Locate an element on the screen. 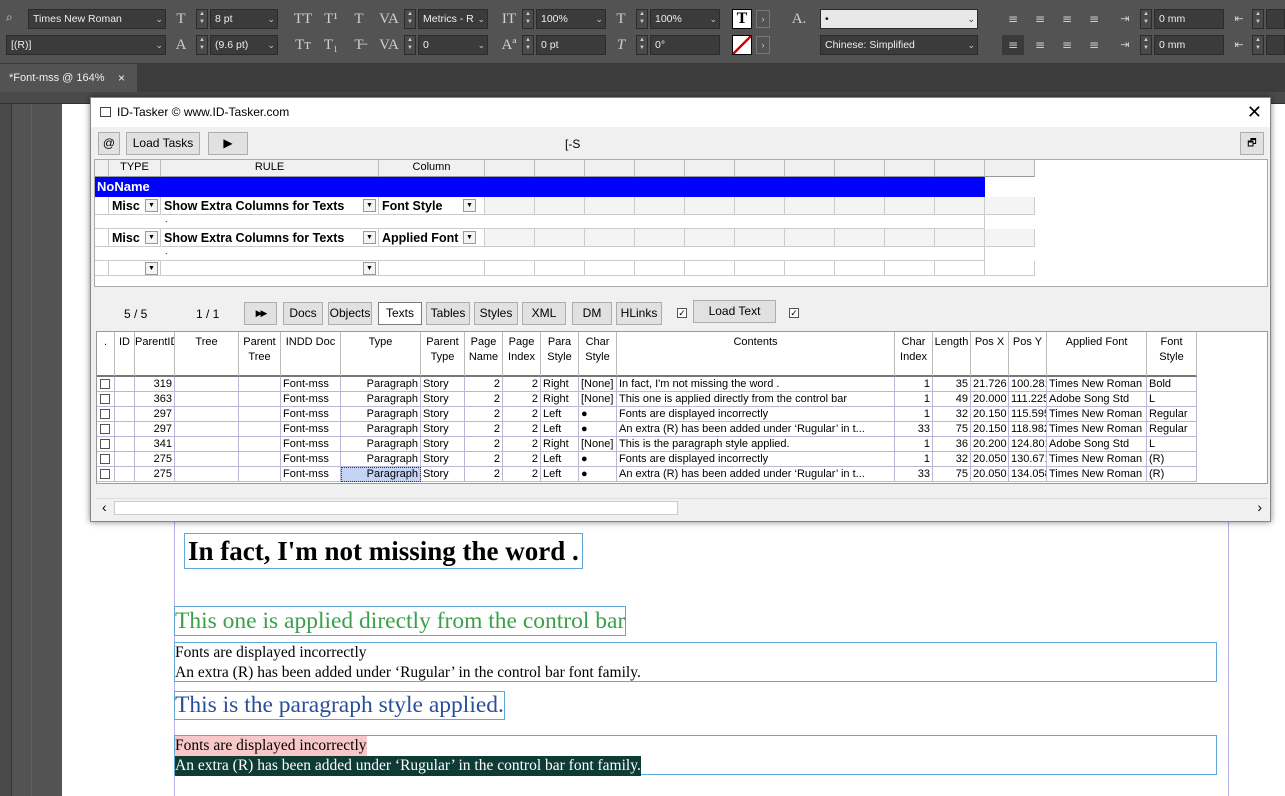 This screenshot has height=796, width=1285. dm-button: DM is located at coordinates (592, 313).